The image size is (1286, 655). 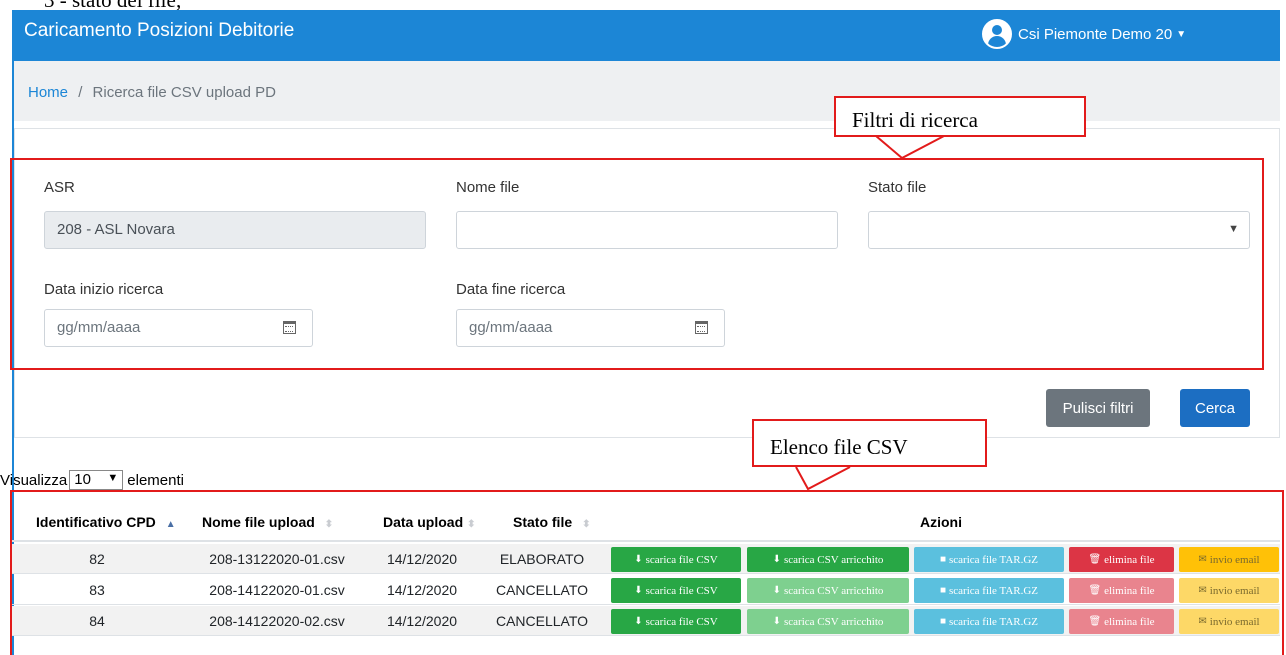 I want to click on data-inizio-calendar-button, so click(x=291, y=328).